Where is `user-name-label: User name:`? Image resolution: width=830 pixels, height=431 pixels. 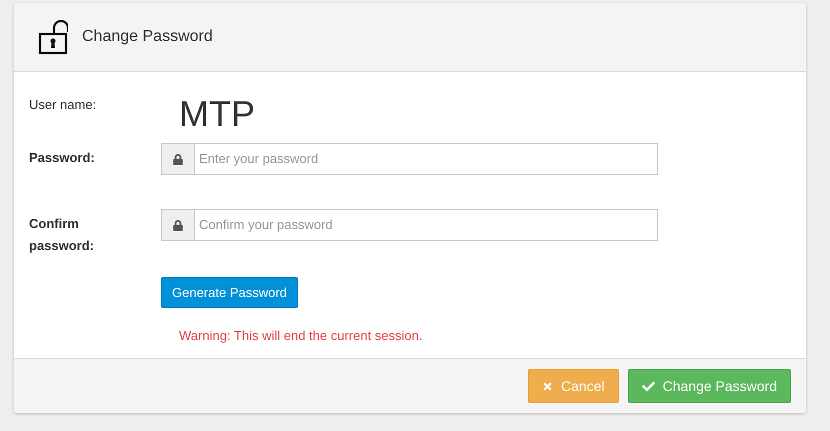 user-name-label: User name: is located at coordinates (63, 105).